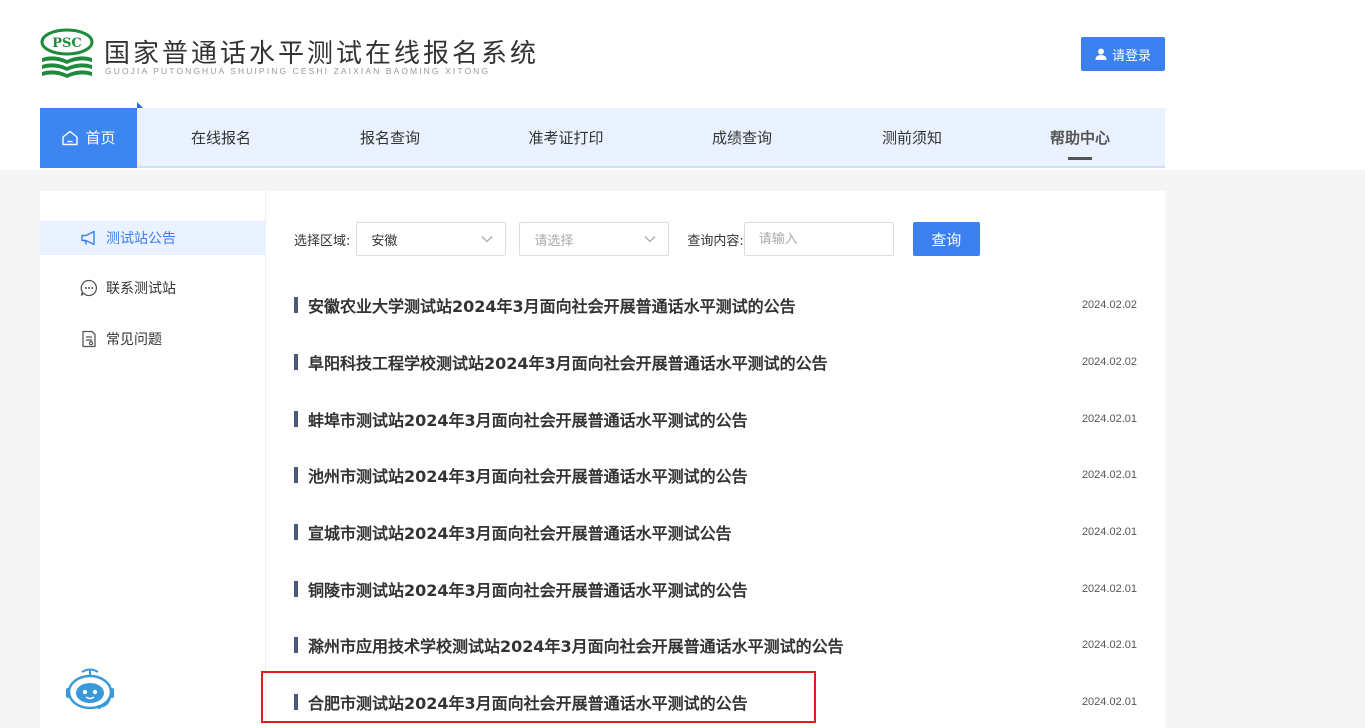 This screenshot has height=728, width=1365. I want to click on nav-item-home: 首页, so click(91, 135).